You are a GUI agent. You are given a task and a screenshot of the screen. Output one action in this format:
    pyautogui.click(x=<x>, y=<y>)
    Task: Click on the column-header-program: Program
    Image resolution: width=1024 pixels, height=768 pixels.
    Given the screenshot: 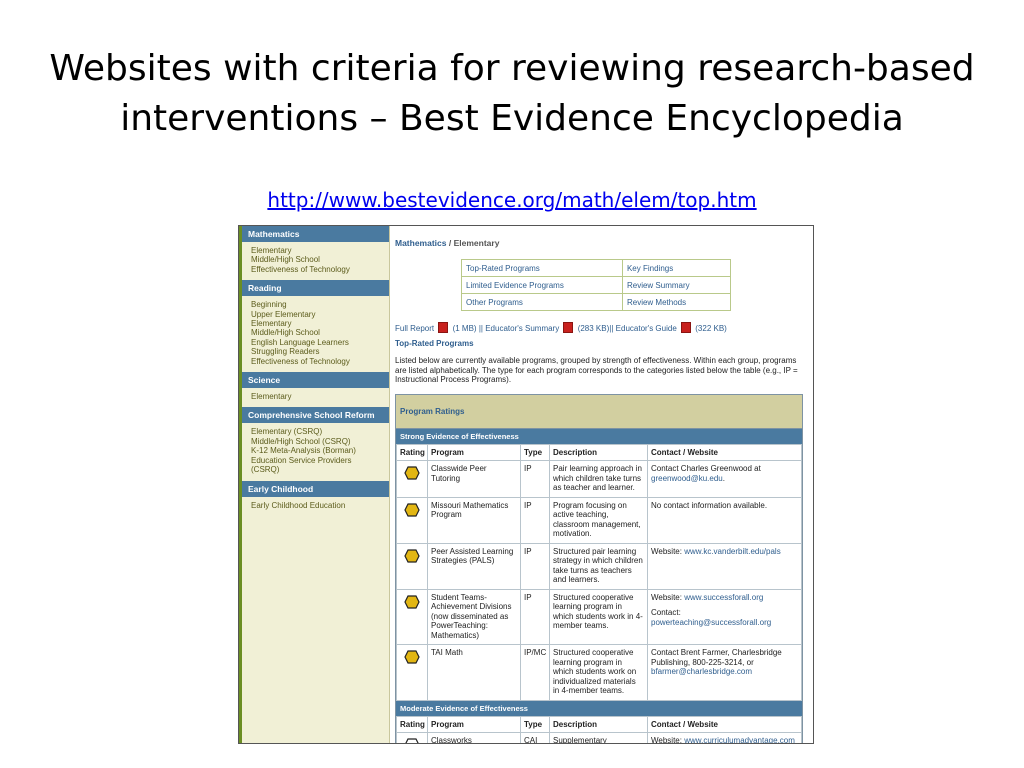 What is the action you would take?
    pyautogui.click(x=474, y=724)
    